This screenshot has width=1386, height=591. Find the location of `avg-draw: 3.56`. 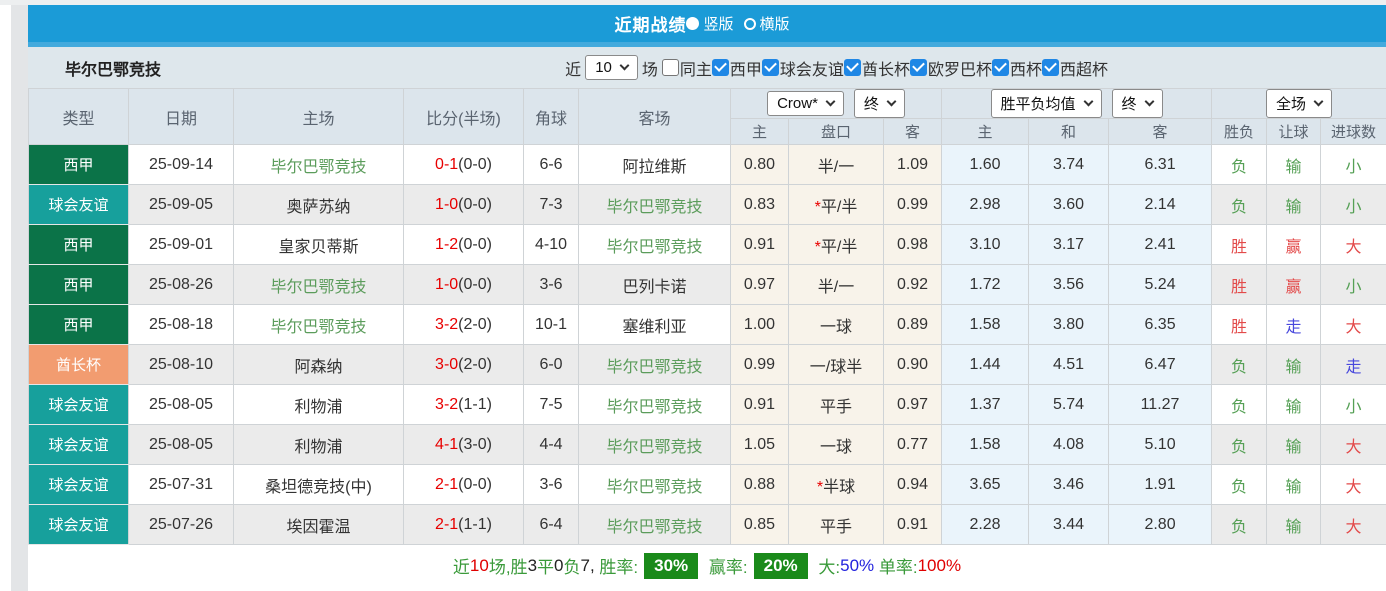

avg-draw: 3.56 is located at coordinates (1069, 284).